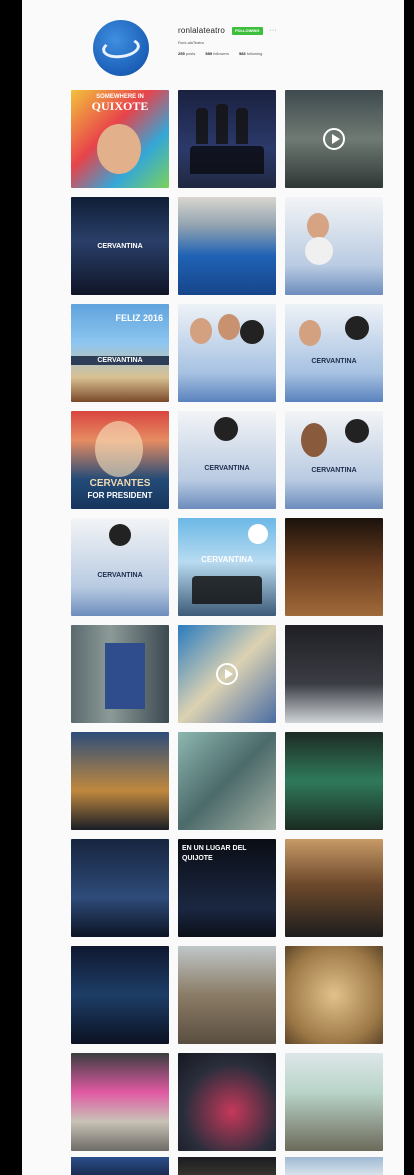 The image size is (414, 1175). I want to click on logo-mark-icon, so click(121, 48).